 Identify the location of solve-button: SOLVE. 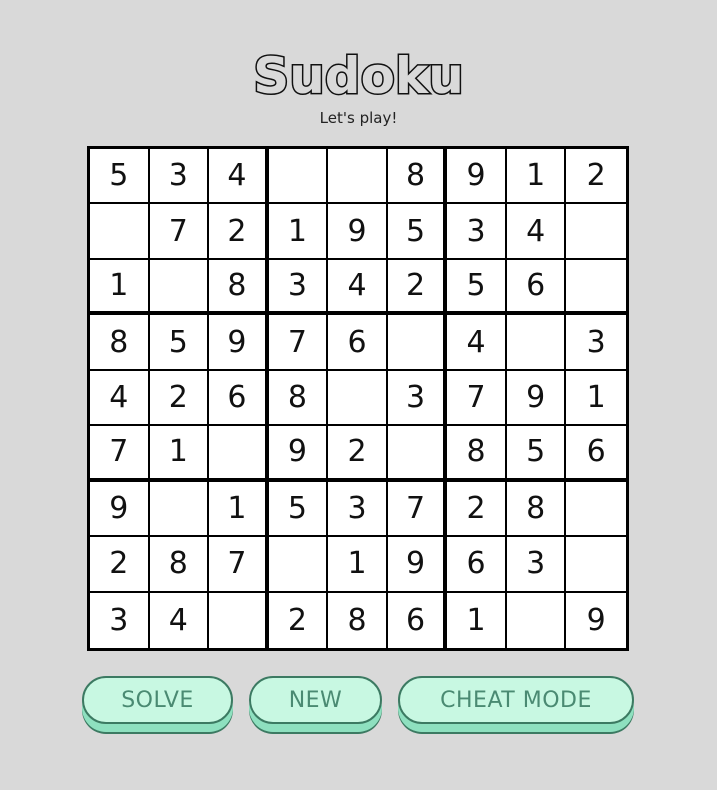
(157, 700).